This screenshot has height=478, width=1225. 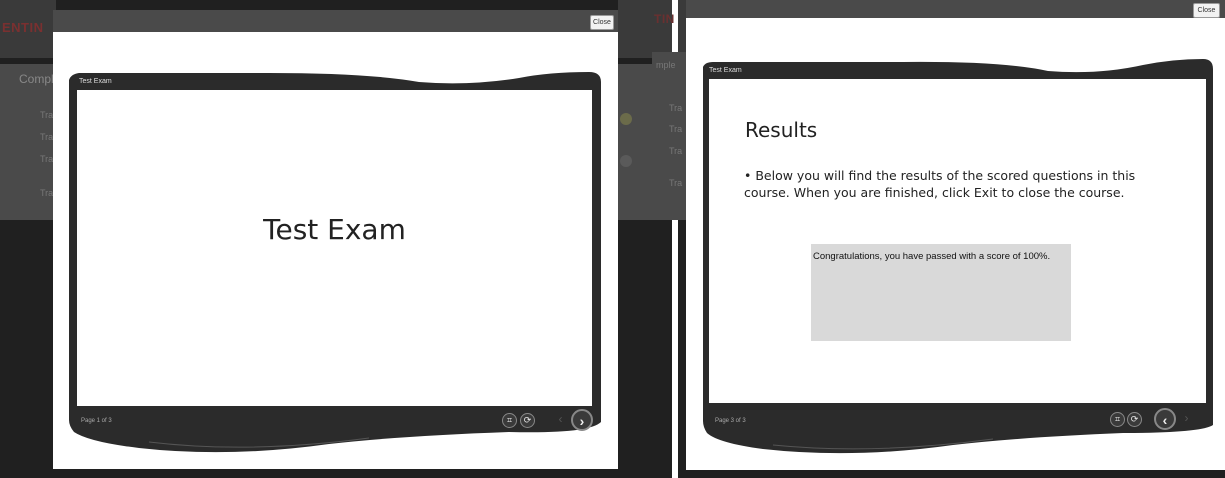 I want to click on results-heading: Results, so click(x=781, y=130).